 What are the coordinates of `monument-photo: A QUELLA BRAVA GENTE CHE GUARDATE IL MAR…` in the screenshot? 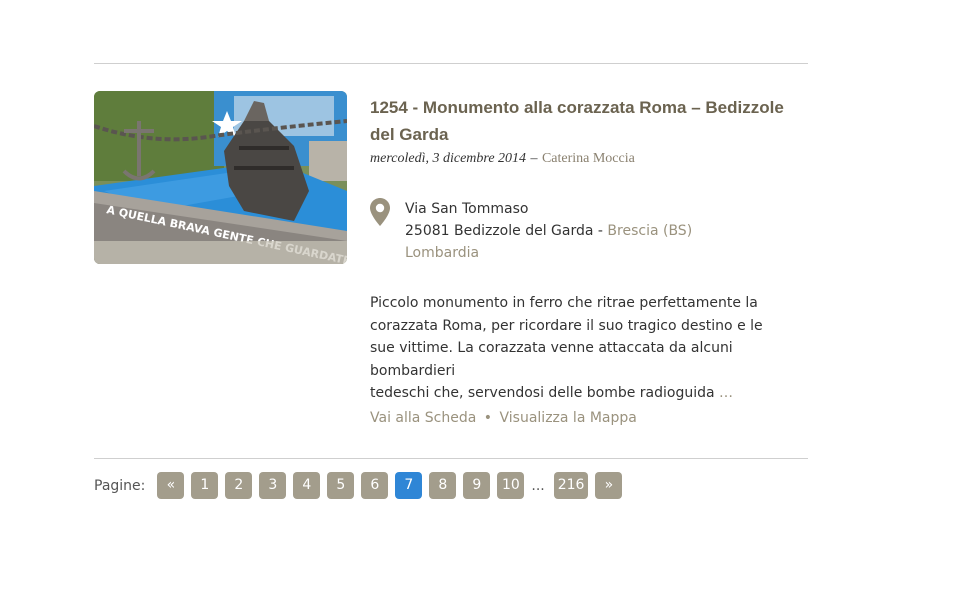 It's located at (220, 177).